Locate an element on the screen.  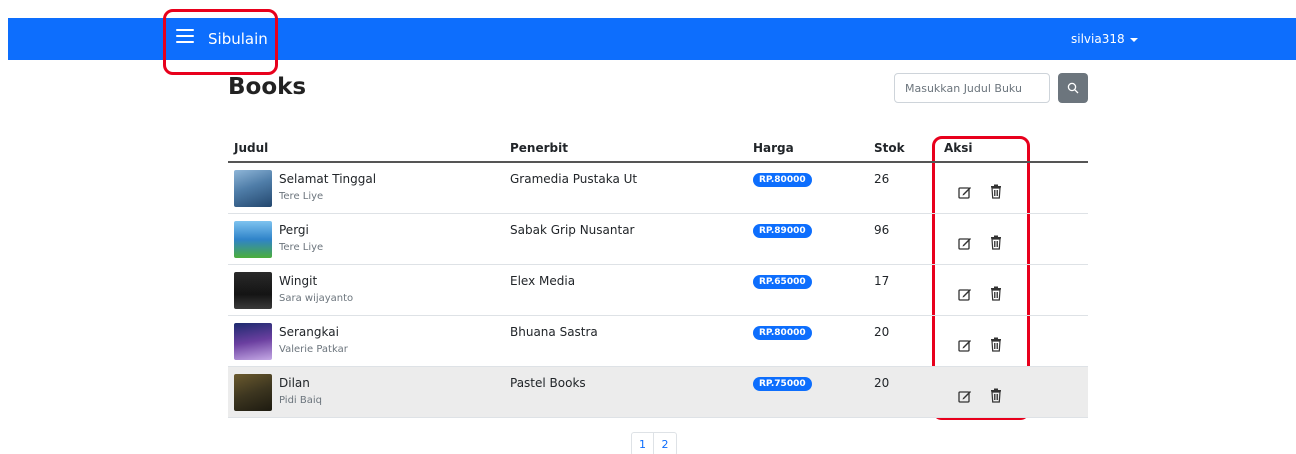
page-title: Books is located at coordinates (267, 87).